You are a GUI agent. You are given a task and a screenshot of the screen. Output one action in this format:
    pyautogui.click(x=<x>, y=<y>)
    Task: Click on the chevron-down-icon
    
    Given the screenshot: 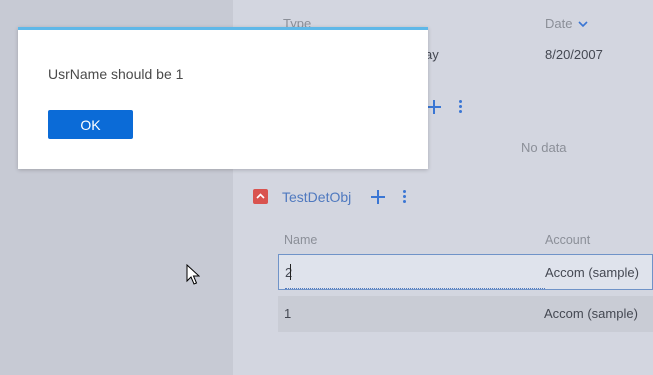 What is the action you would take?
    pyautogui.click(x=583, y=24)
    